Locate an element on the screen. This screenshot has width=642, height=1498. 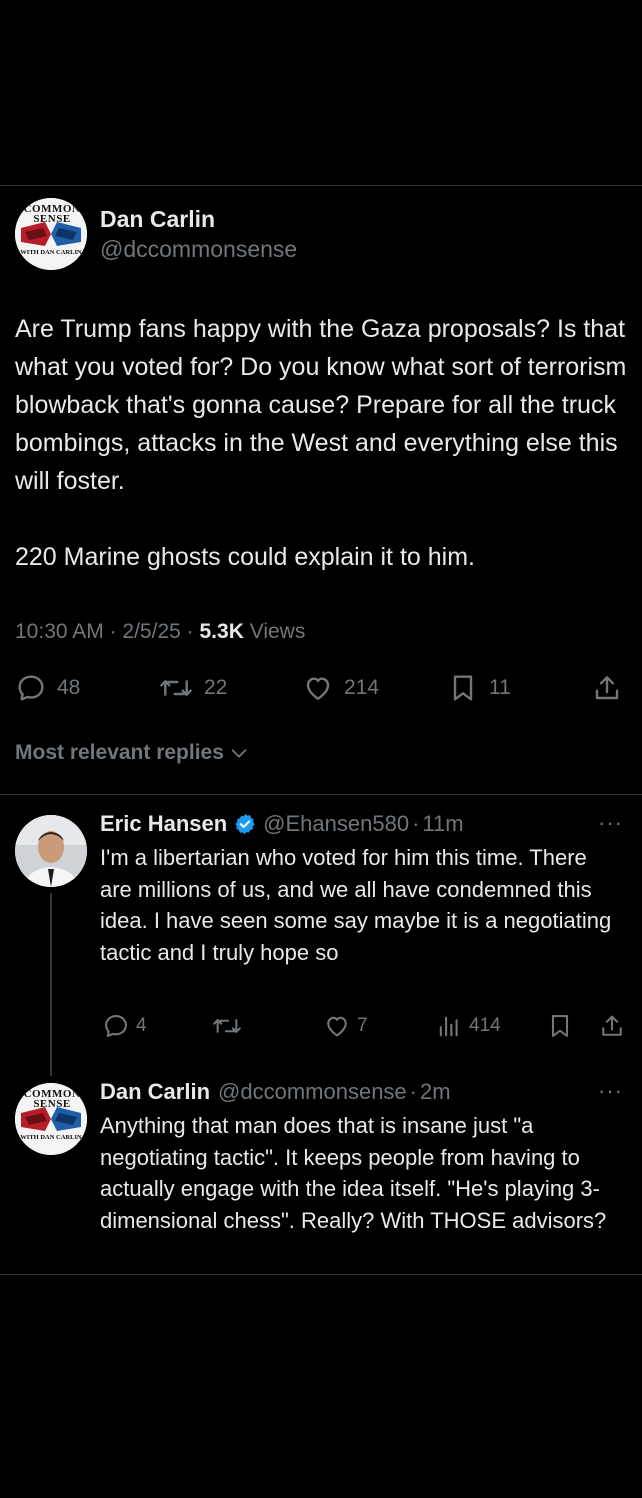
bookmark-button is located at coordinates (560, 1026).